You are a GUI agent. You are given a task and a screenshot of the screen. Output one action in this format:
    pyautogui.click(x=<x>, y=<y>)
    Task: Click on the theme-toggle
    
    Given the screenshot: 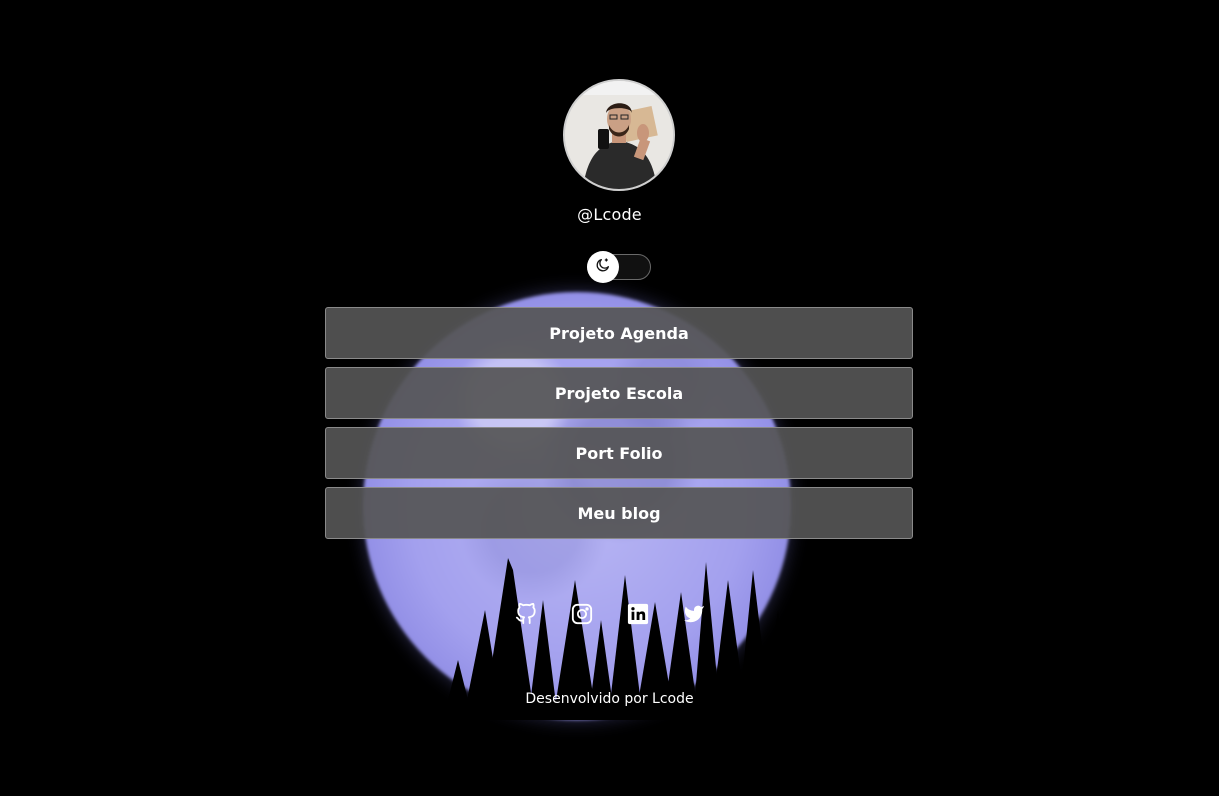 What is the action you would take?
    pyautogui.click(x=619, y=267)
    